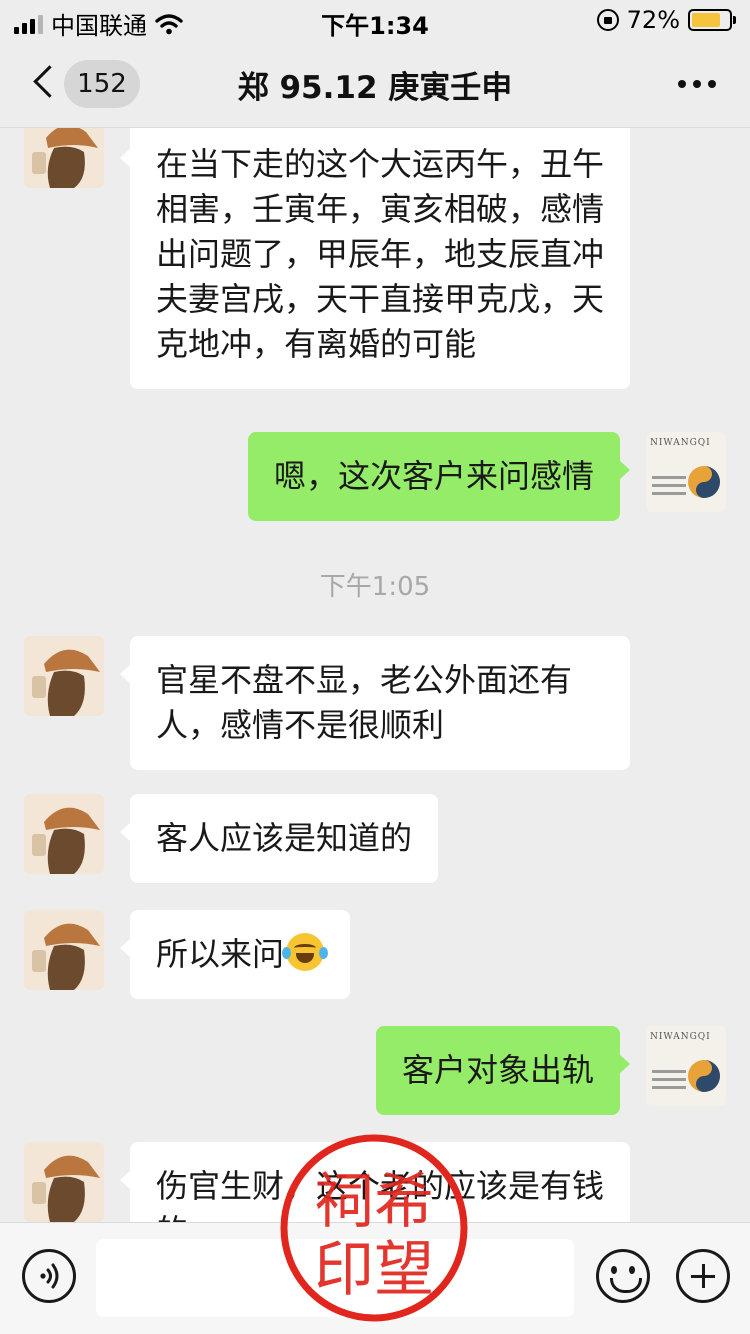 The width and height of the screenshot is (750, 1334). What do you see at coordinates (375, 20) in the screenshot?
I see `status-bar: 中国联通 下午1:34 72%` at bounding box center [375, 20].